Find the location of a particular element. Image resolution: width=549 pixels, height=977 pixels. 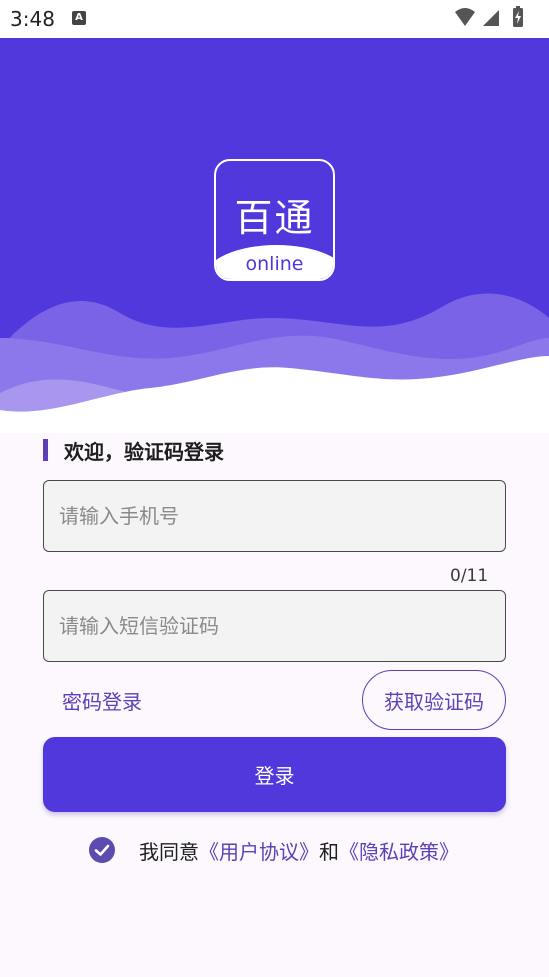

checkmark-icon is located at coordinates (102, 850).